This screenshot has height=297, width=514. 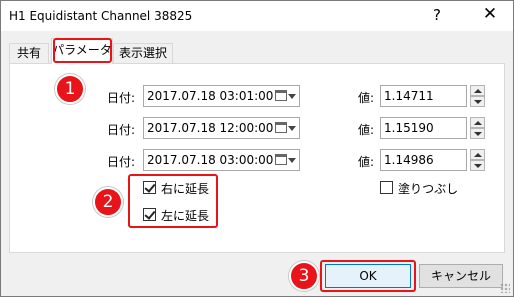 What do you see at coordinates (108, 202) in the screenshot?
I see `step-marker-2: 2` at bounding box center [108, 202].